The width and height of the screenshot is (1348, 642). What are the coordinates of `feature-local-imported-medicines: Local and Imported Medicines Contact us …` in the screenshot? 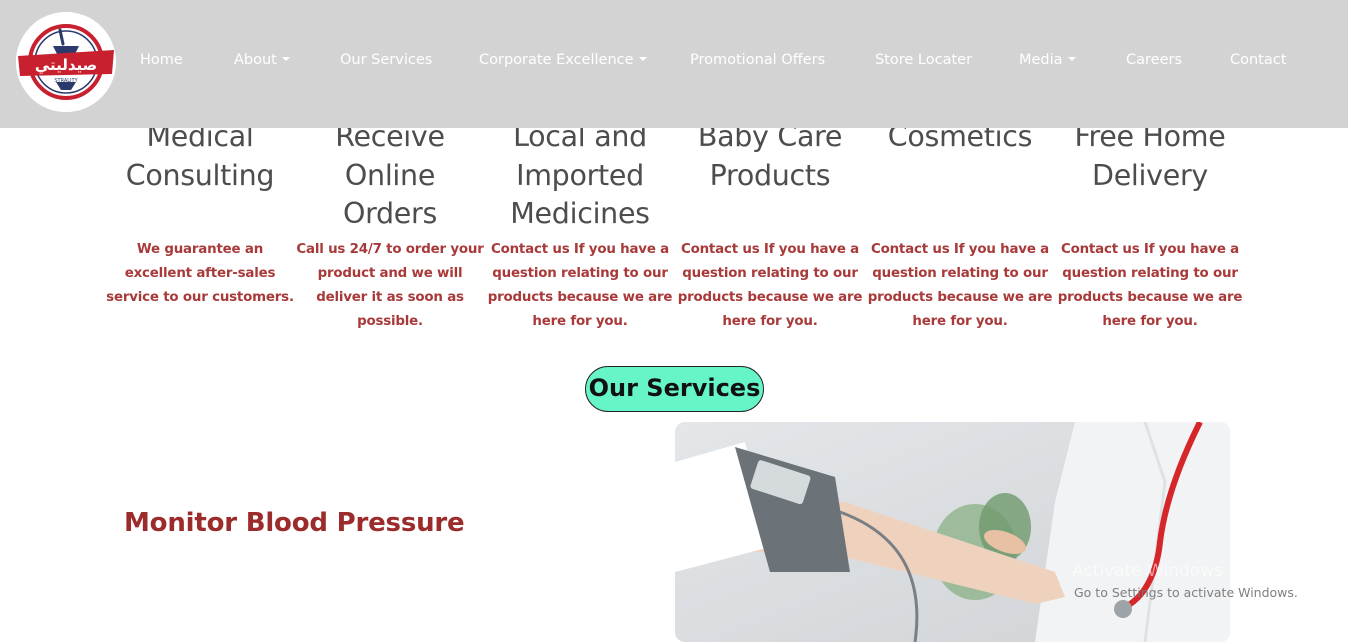 It's located at (580, 223).